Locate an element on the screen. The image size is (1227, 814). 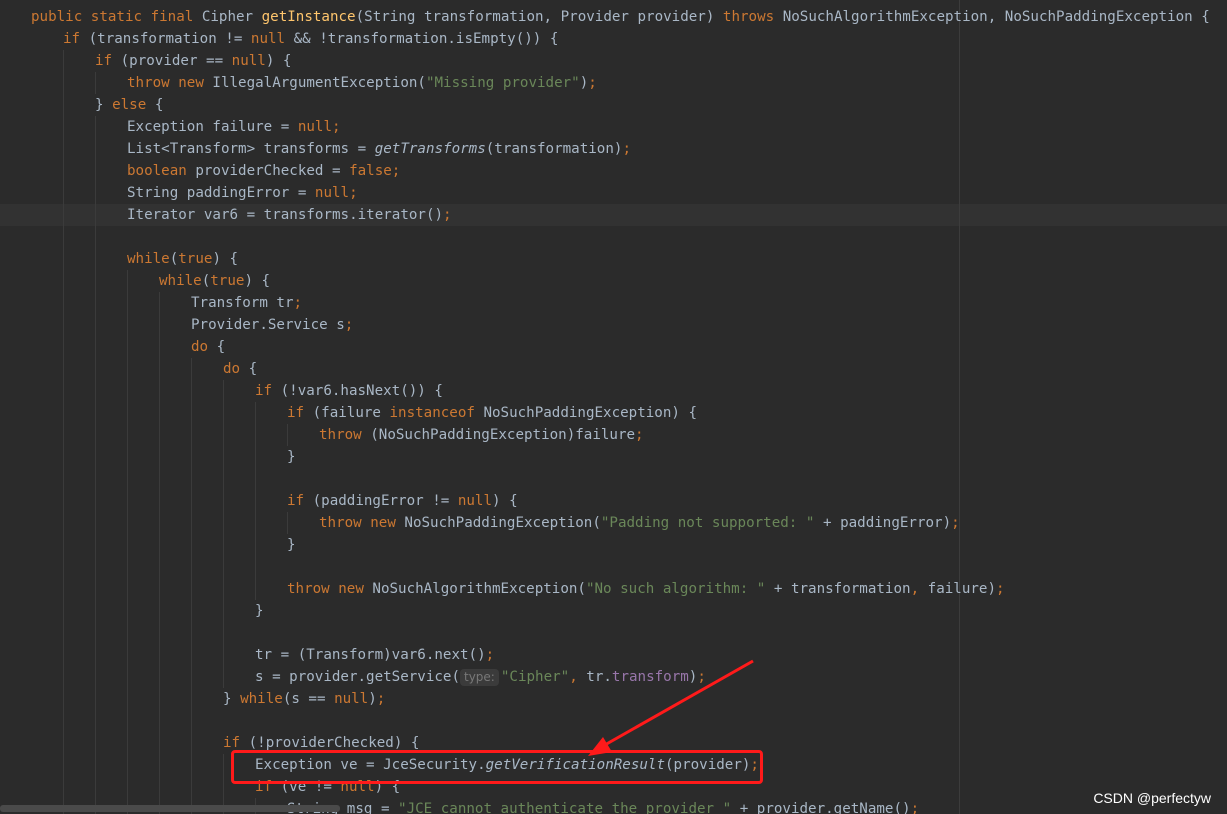
annotation-arrow-icon is located at coordinates (671, 707).